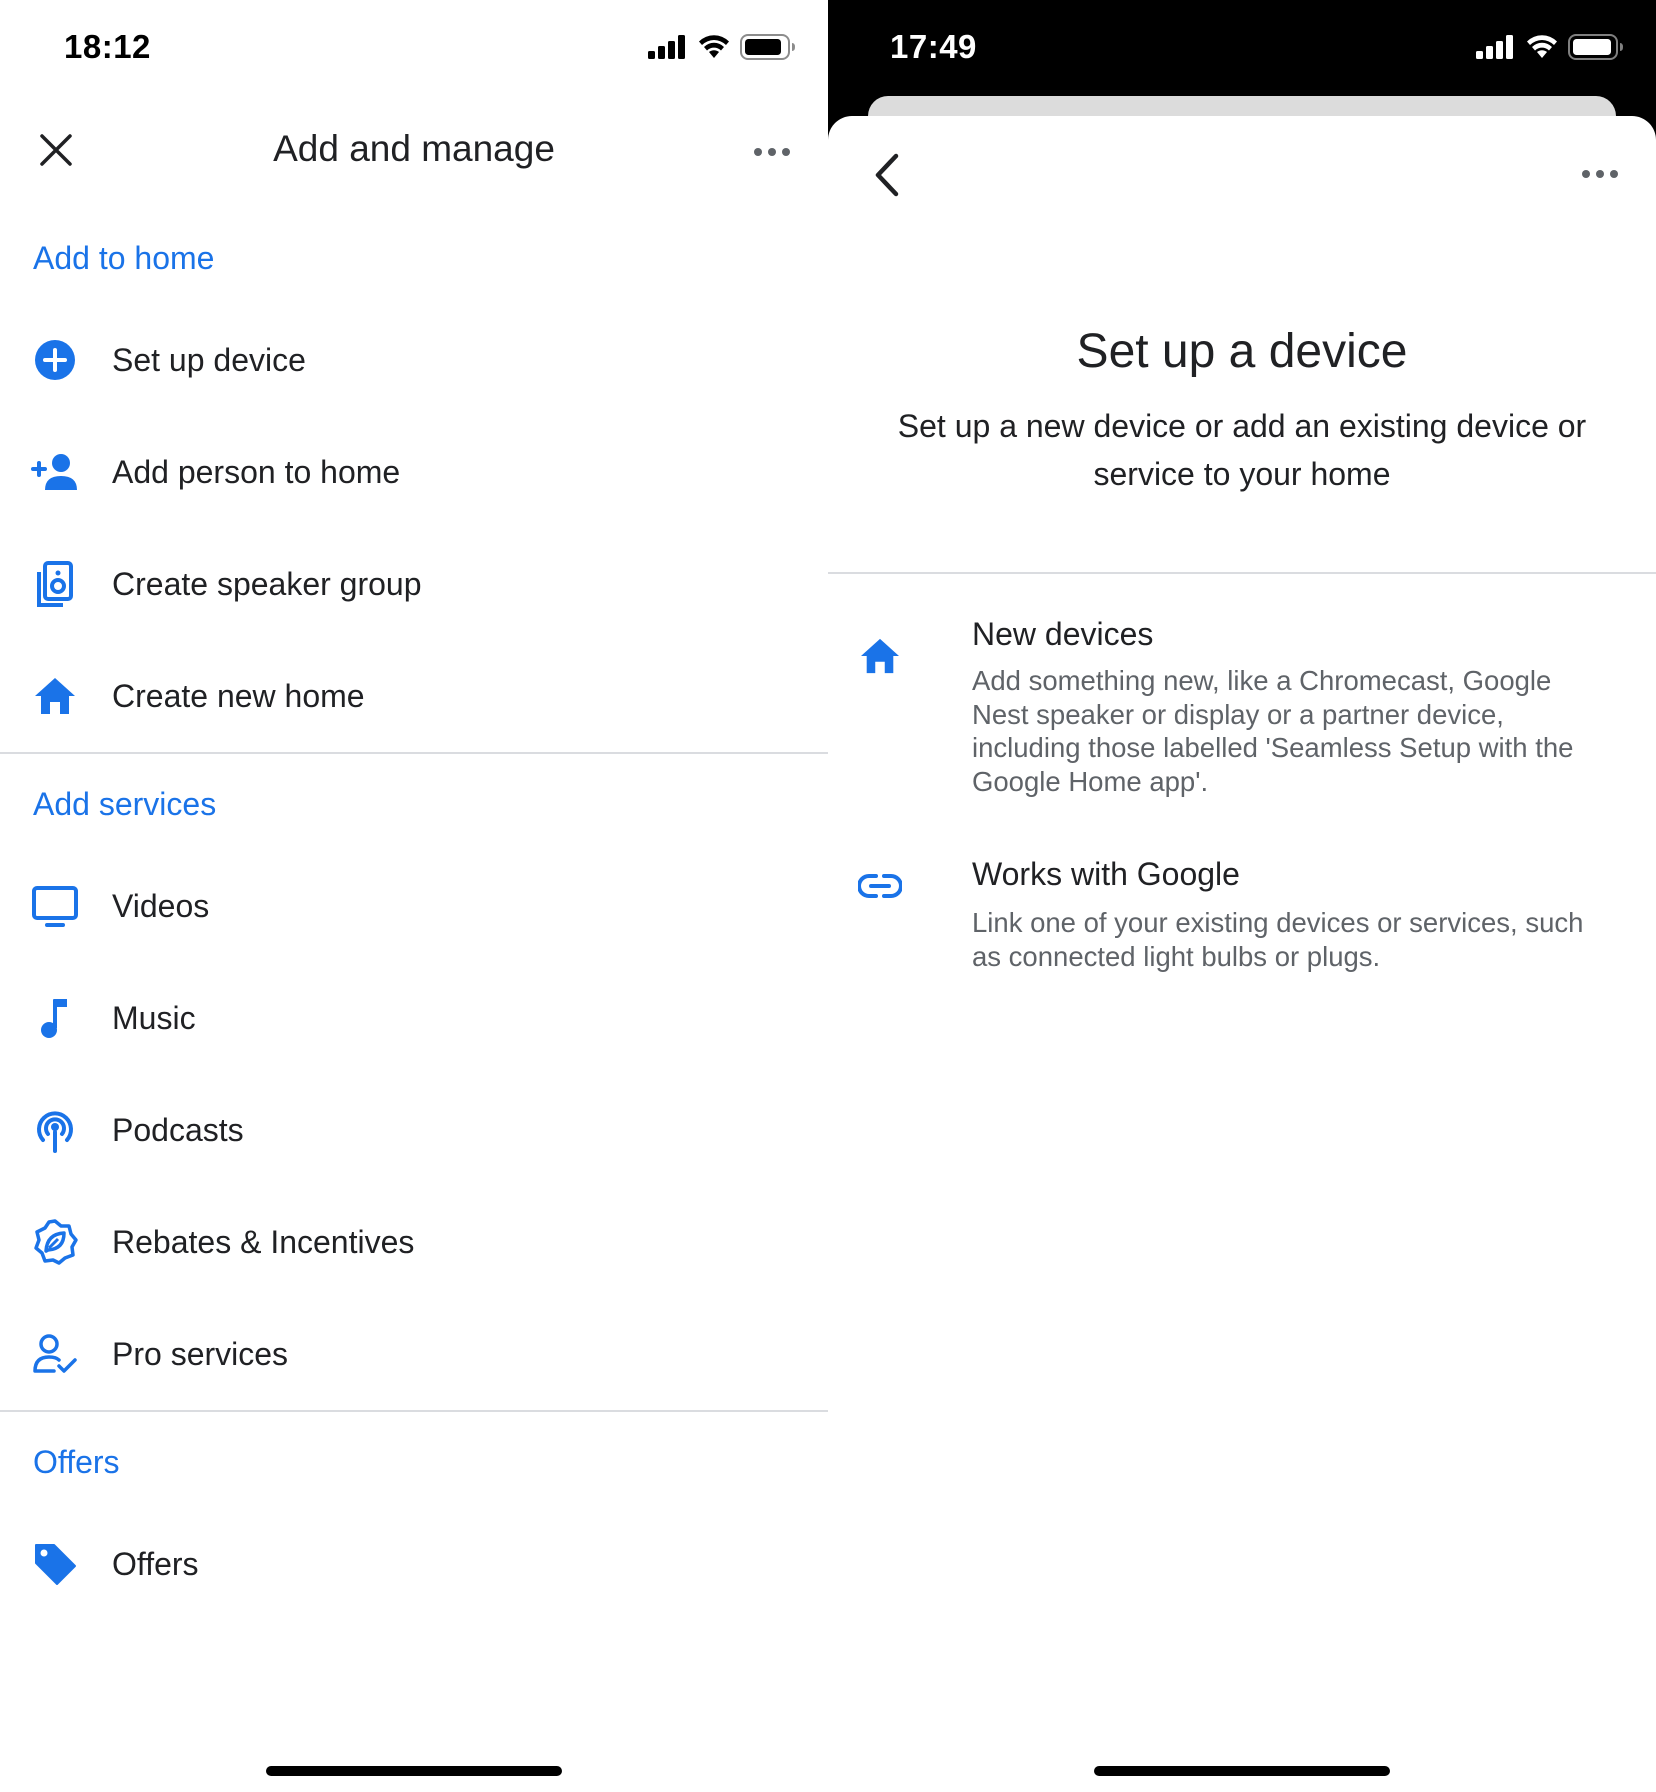 This screenshot has height=1792, width=1656. Describe the element at coordinates (933, 46) in the screenshot. I see `status-time: 17:49` at that location.